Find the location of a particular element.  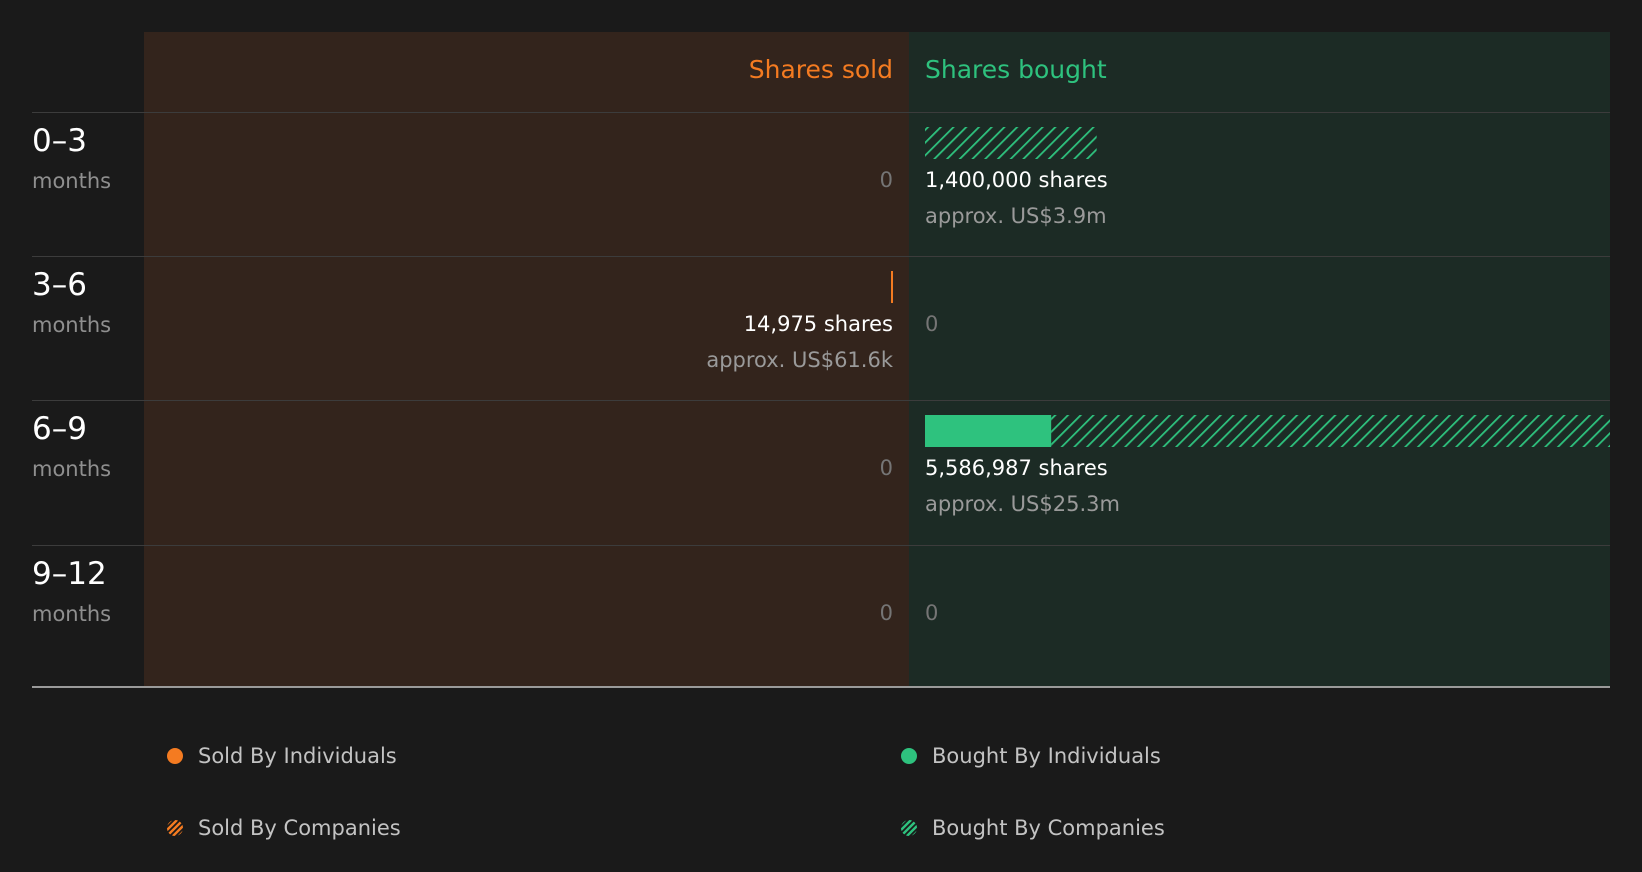

legend-label: Bought By Individuals is located at coordinates (1046, 756).